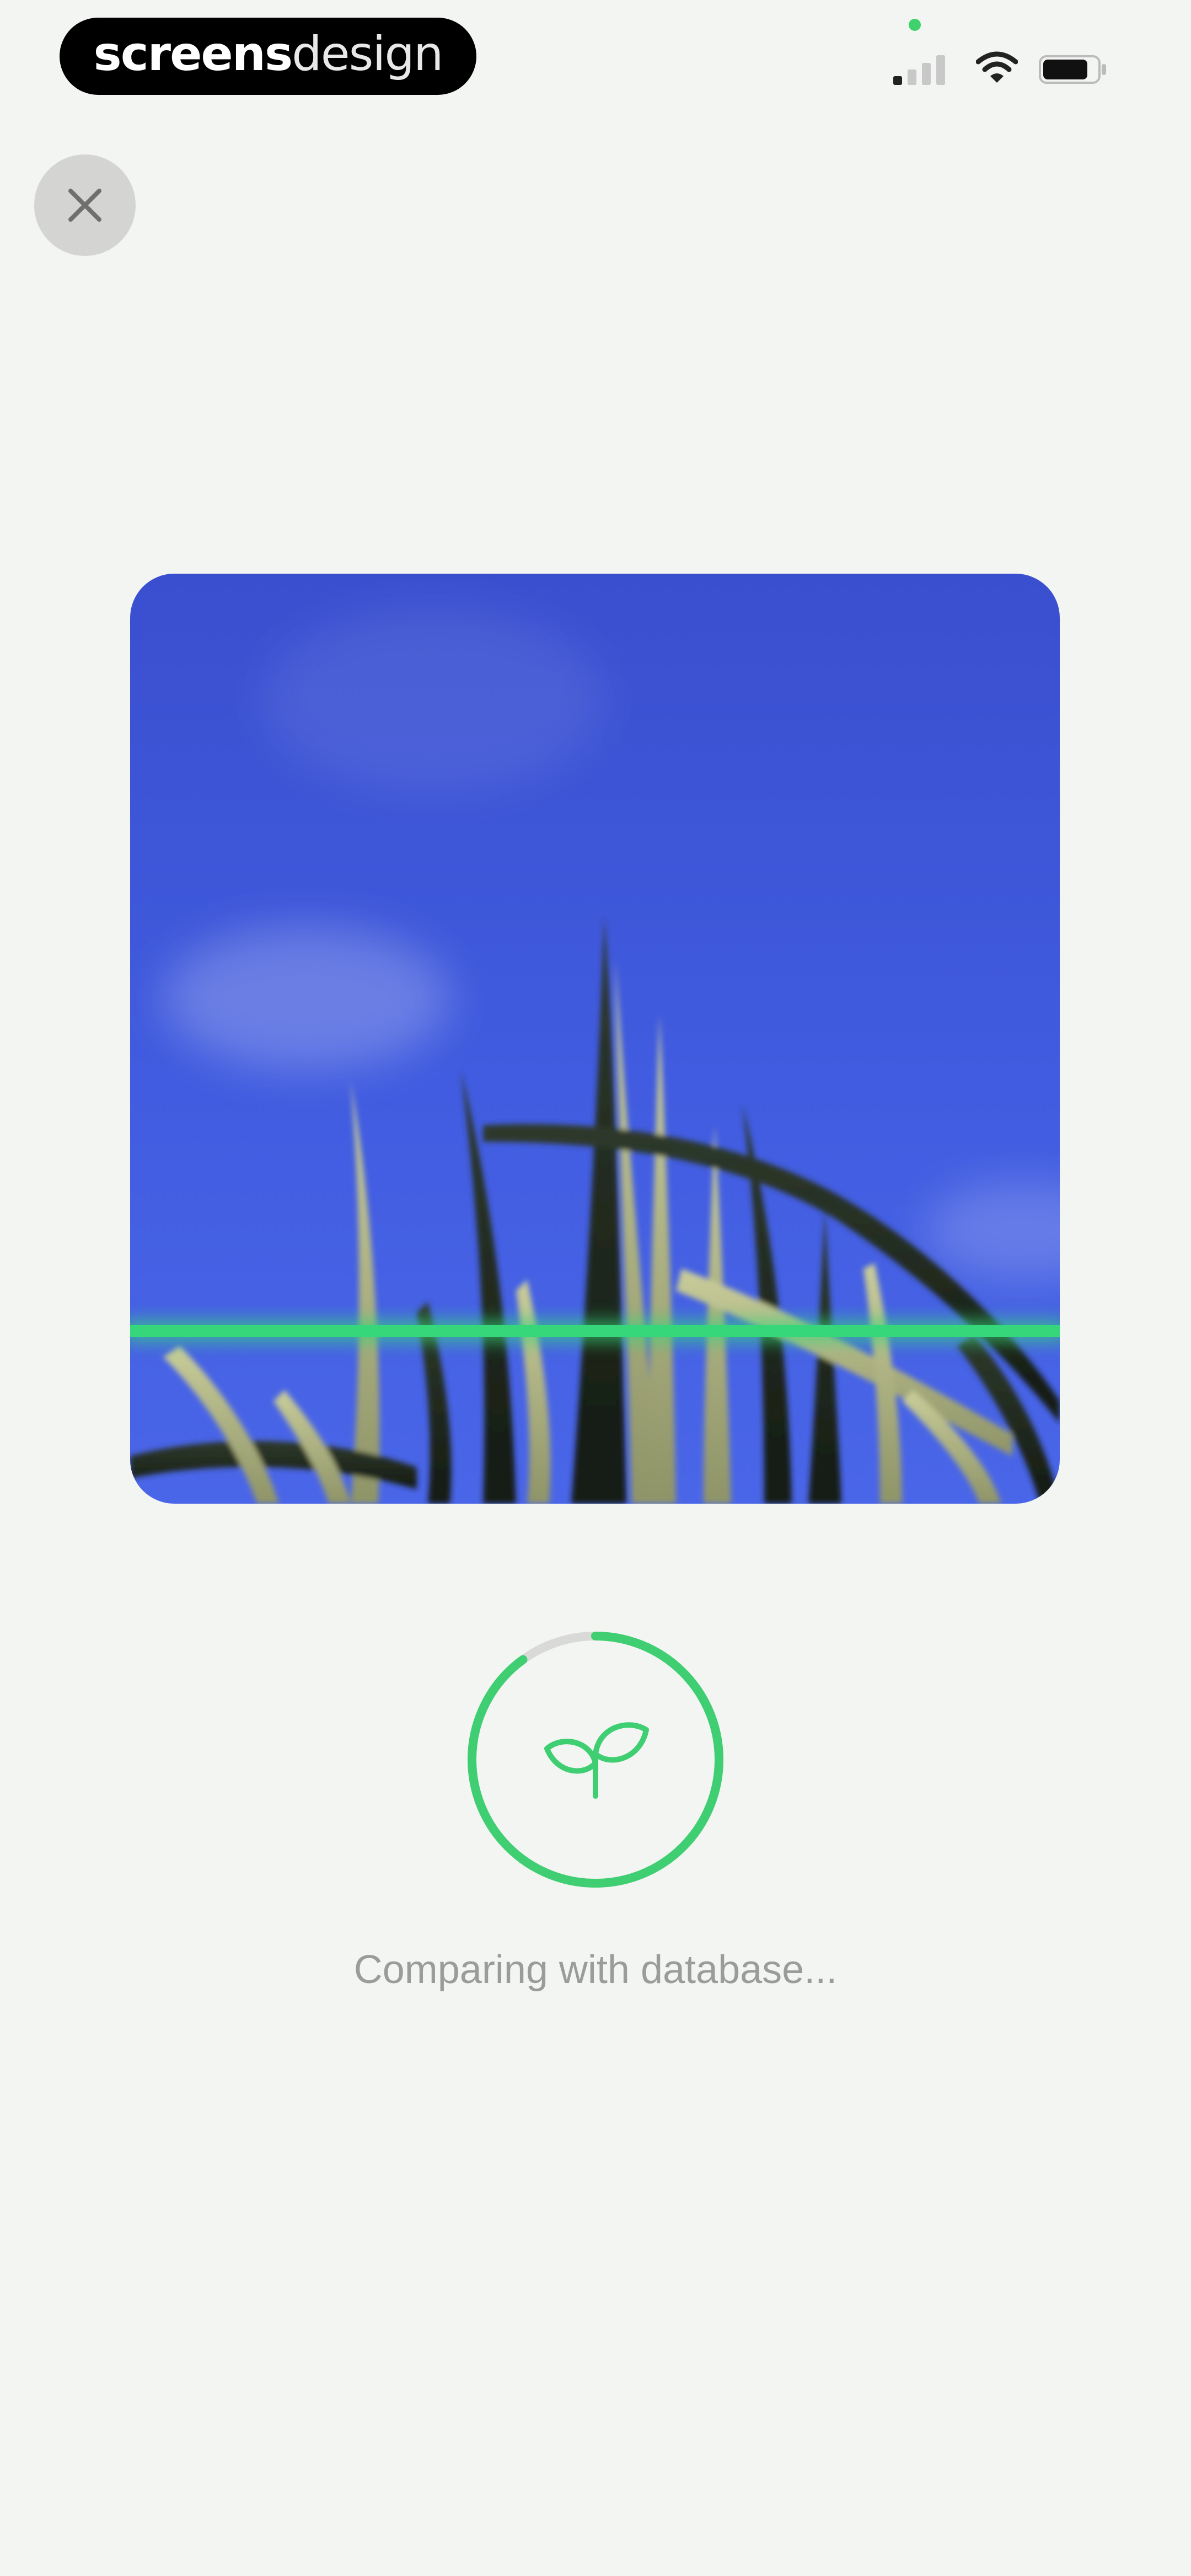  I want to click on privacy-indicator-dot, so click(915, 25).